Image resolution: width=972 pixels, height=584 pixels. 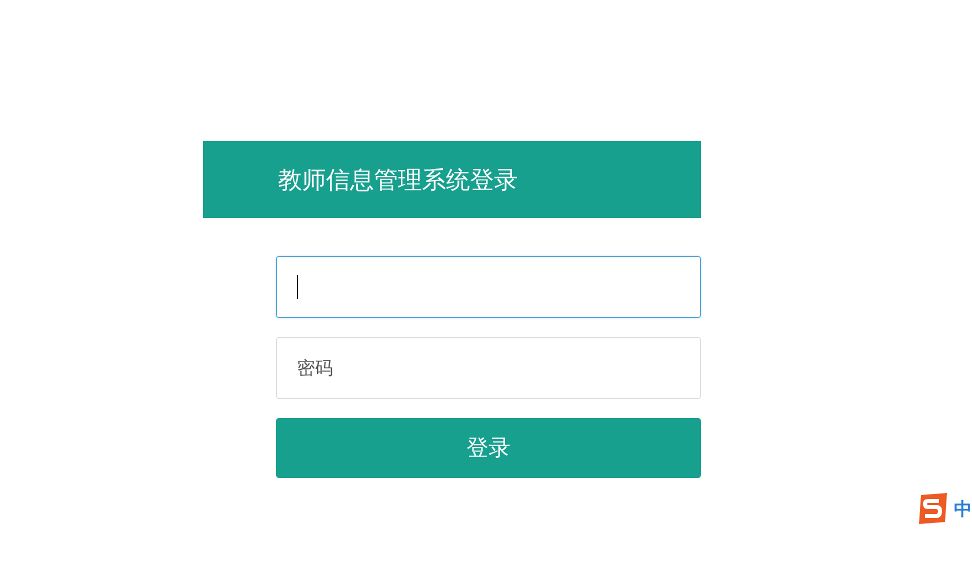 What do you see at coordinates (297, 287) in the screenshot?
I see `text-caret` at bounding box center [297, 287].